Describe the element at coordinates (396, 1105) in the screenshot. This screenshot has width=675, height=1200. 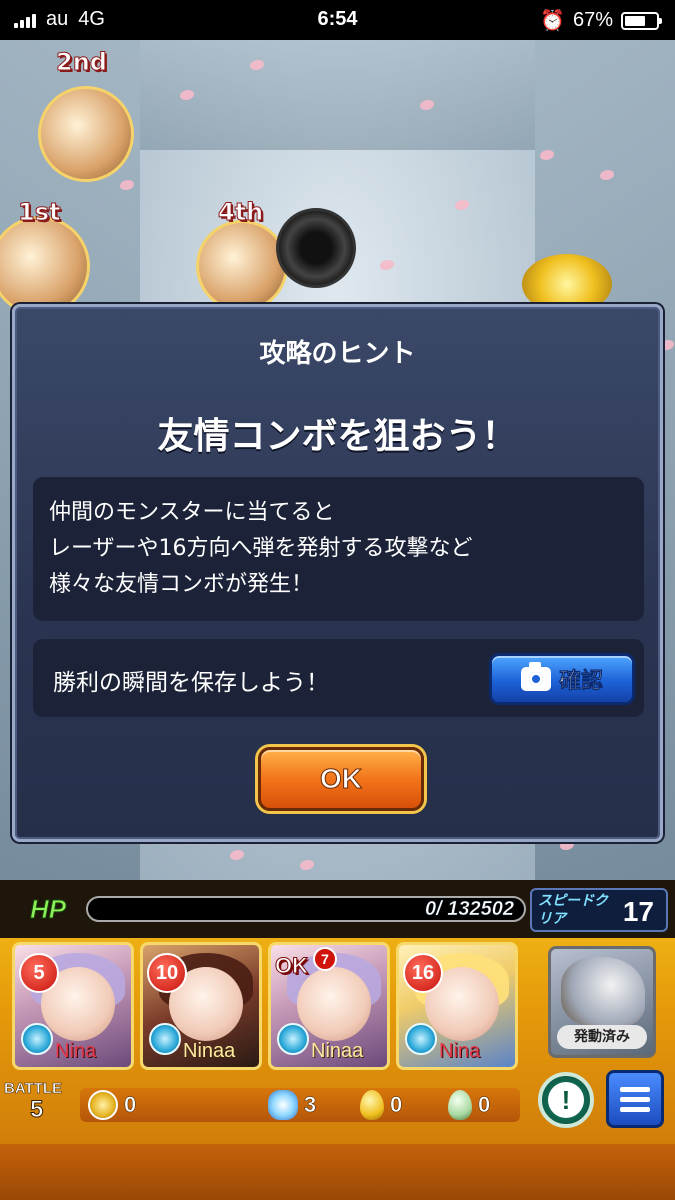
I see `gold-egg-count: 0` at that location.